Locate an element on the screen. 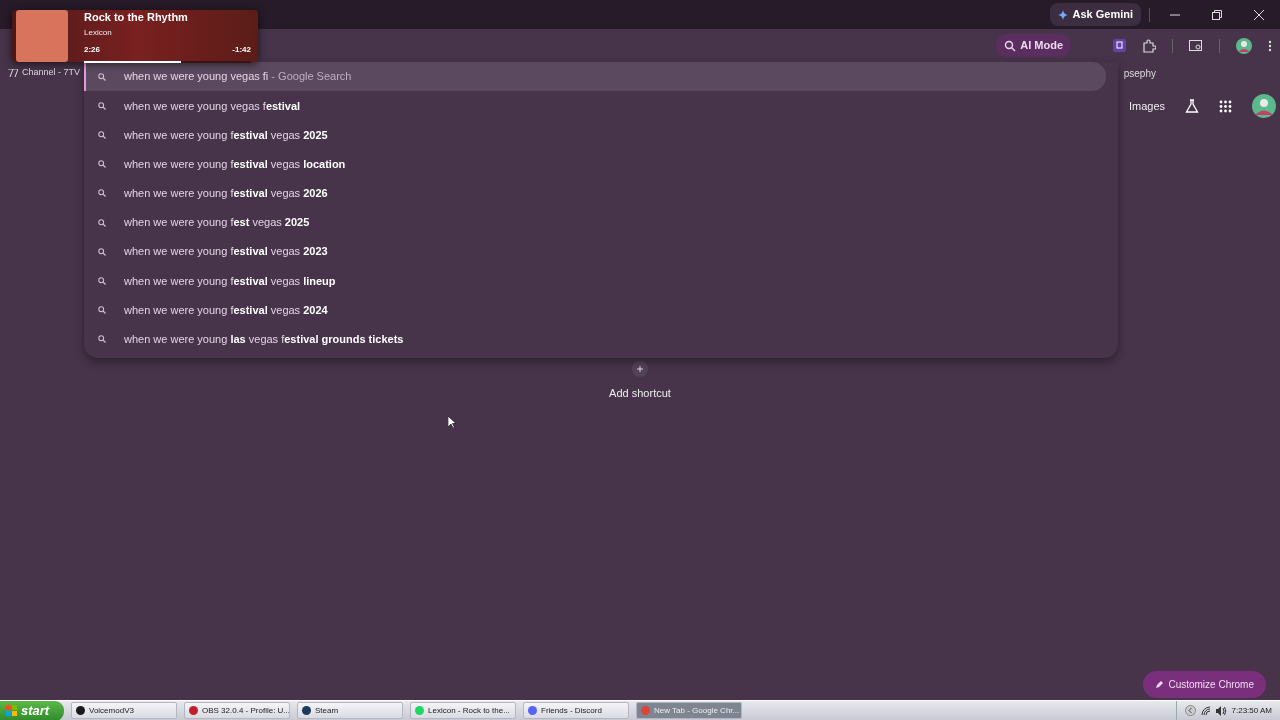 This screenshot has height=720, width=1280. omnibox-input-text: when we were young vegas fi is located at coordinates (196, 76).